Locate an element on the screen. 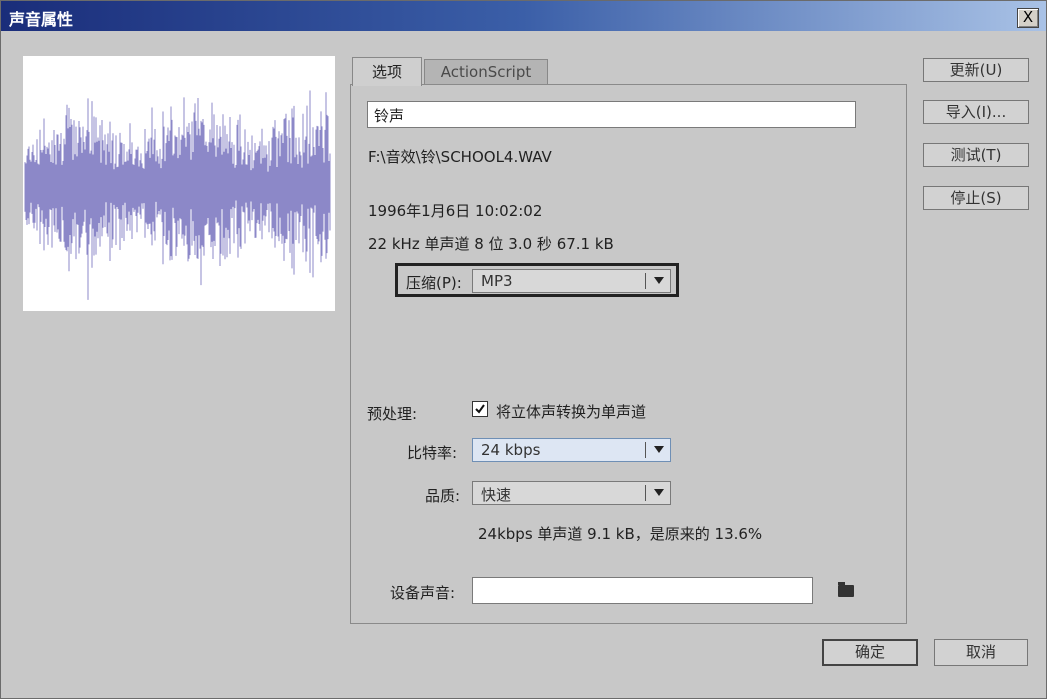 This screenshot has height=699, width=1047. bitrate-label: 比特率: is located at coordinates (432, 453).